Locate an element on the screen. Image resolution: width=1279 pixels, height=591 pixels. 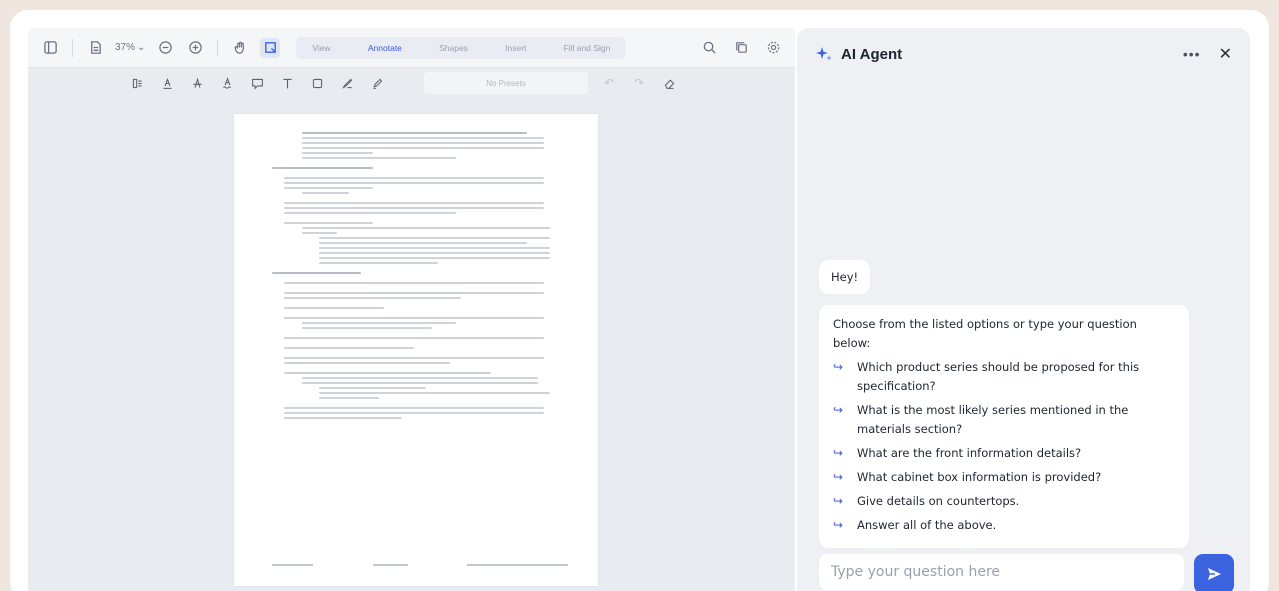
preset-select: No Presets is located at coordinates (506, 83).